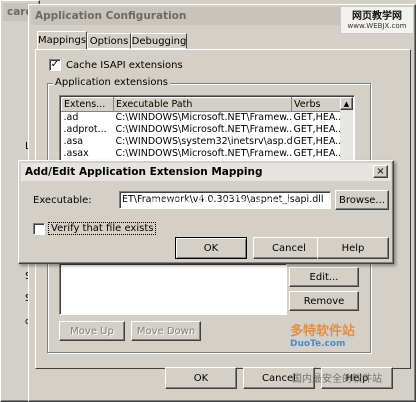 This screenshot has height=402, width=416. I want to click on move-up-button: Move Up, so click(92, 331).